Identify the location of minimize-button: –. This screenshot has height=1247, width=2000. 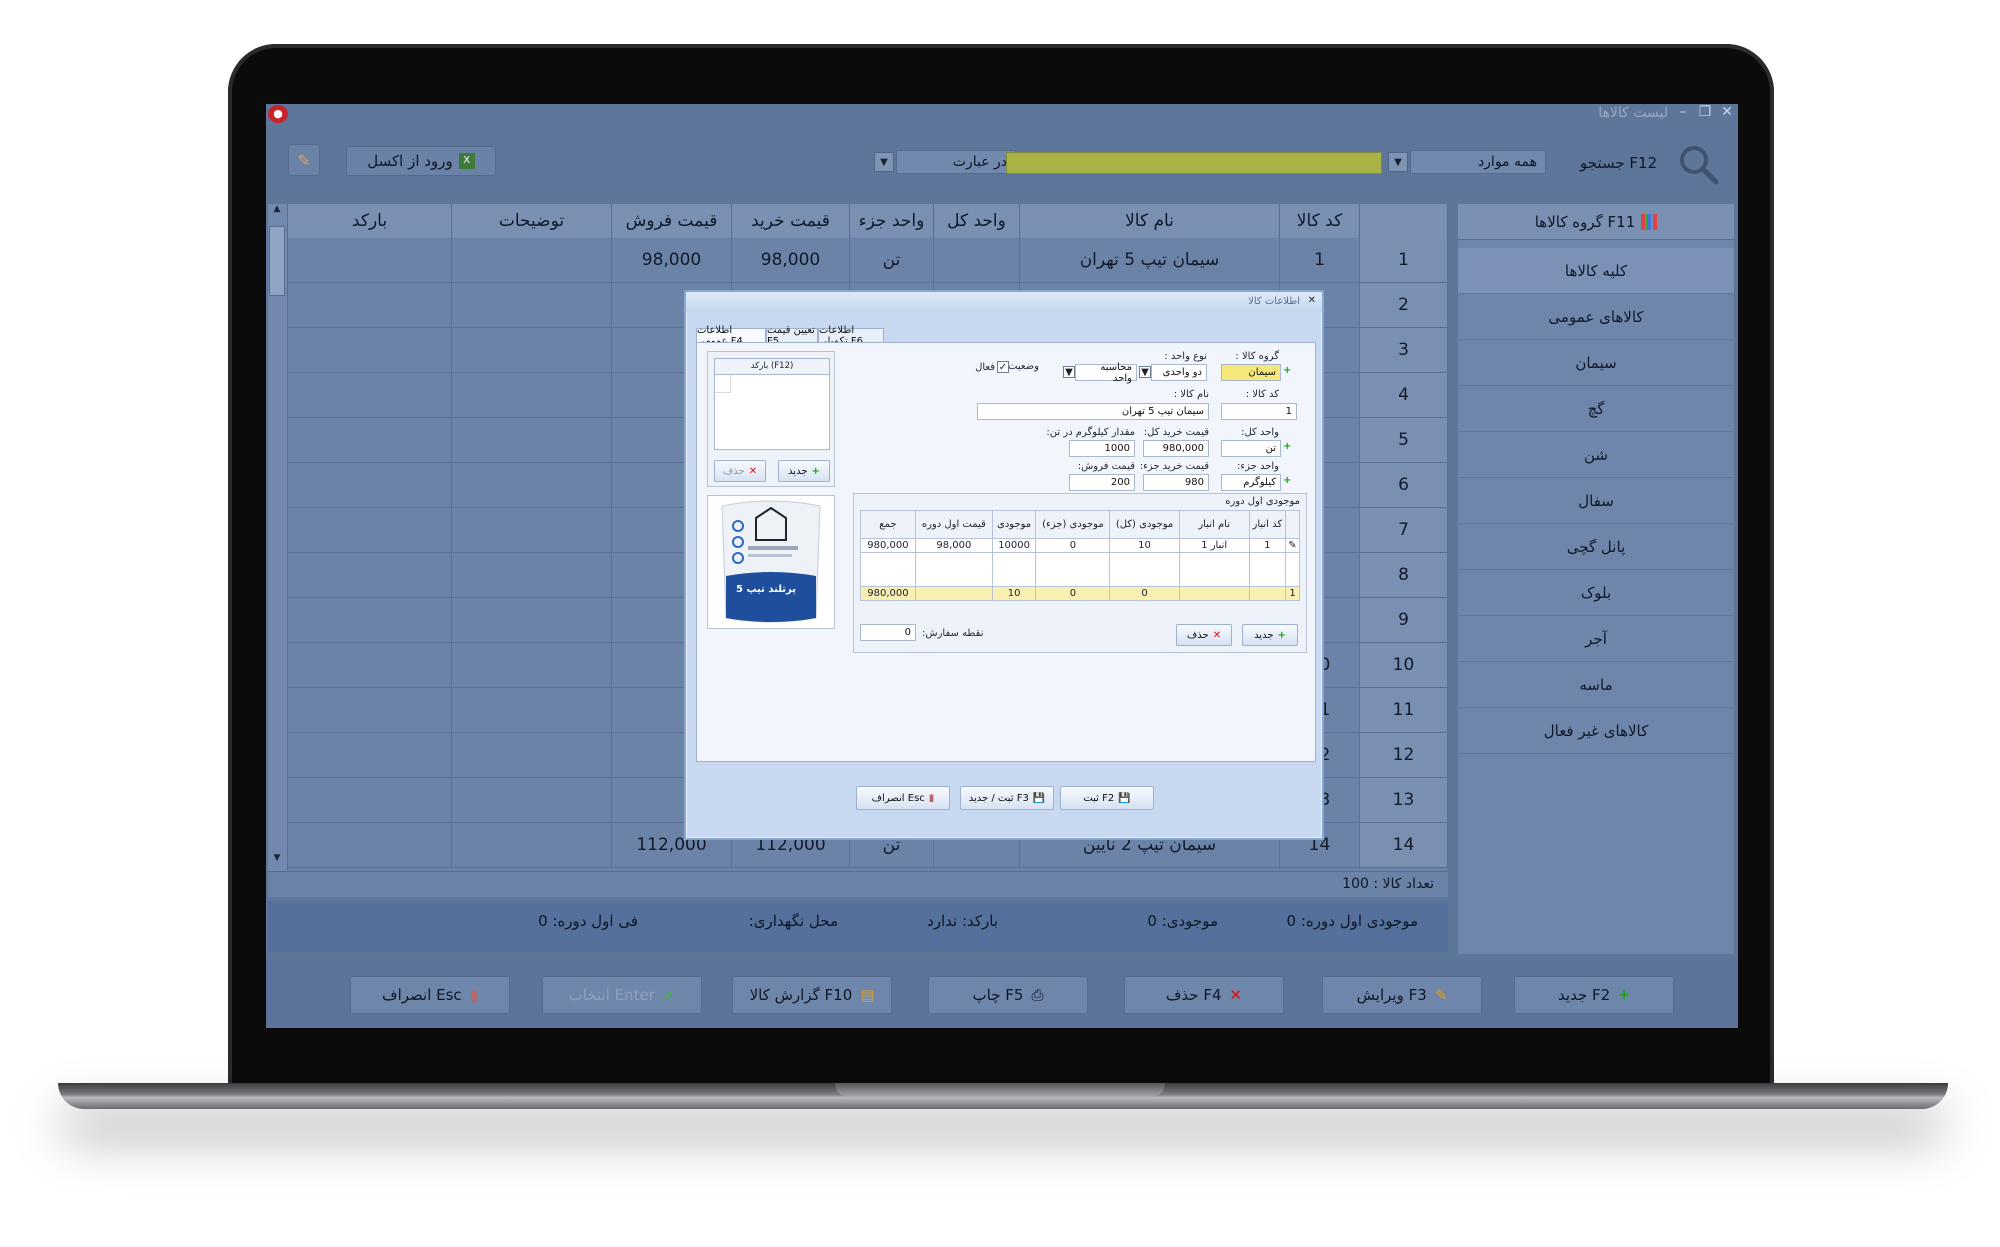
(1683, 113).